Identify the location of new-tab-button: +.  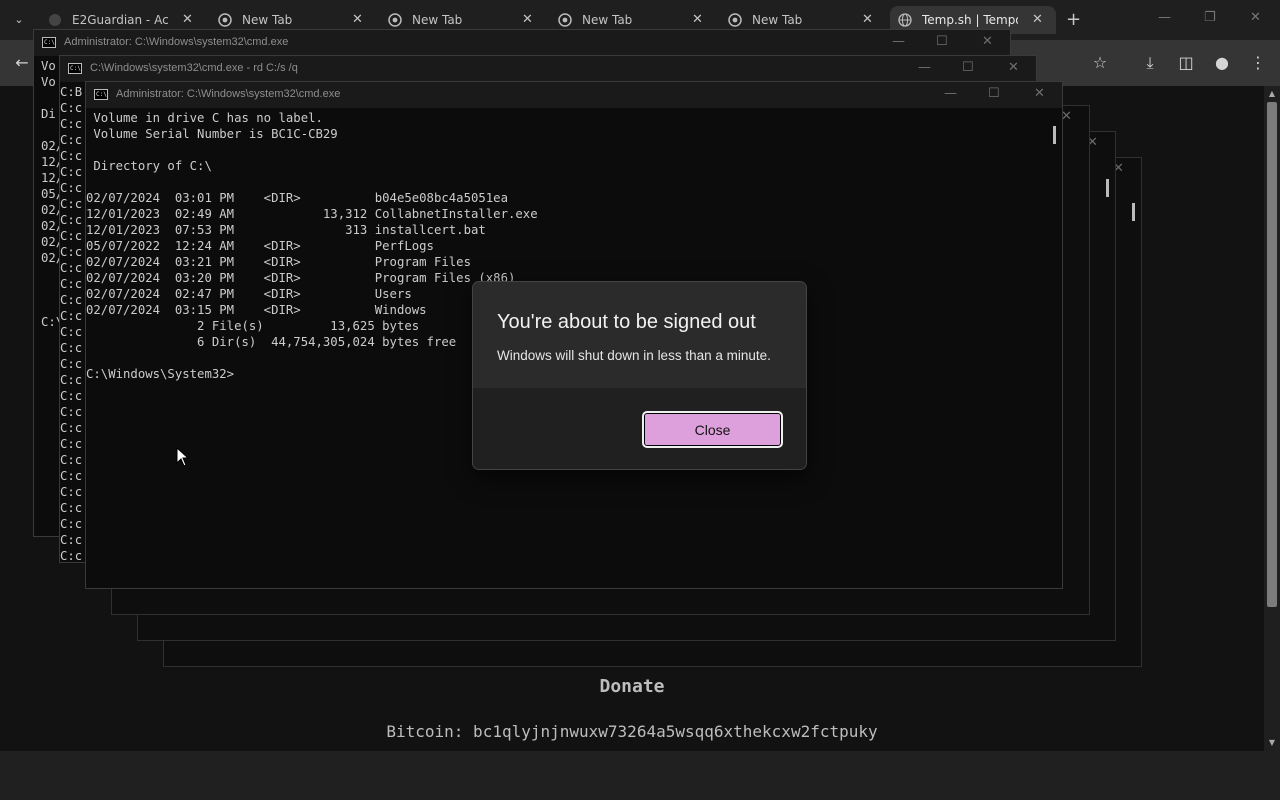
(1073, 19).